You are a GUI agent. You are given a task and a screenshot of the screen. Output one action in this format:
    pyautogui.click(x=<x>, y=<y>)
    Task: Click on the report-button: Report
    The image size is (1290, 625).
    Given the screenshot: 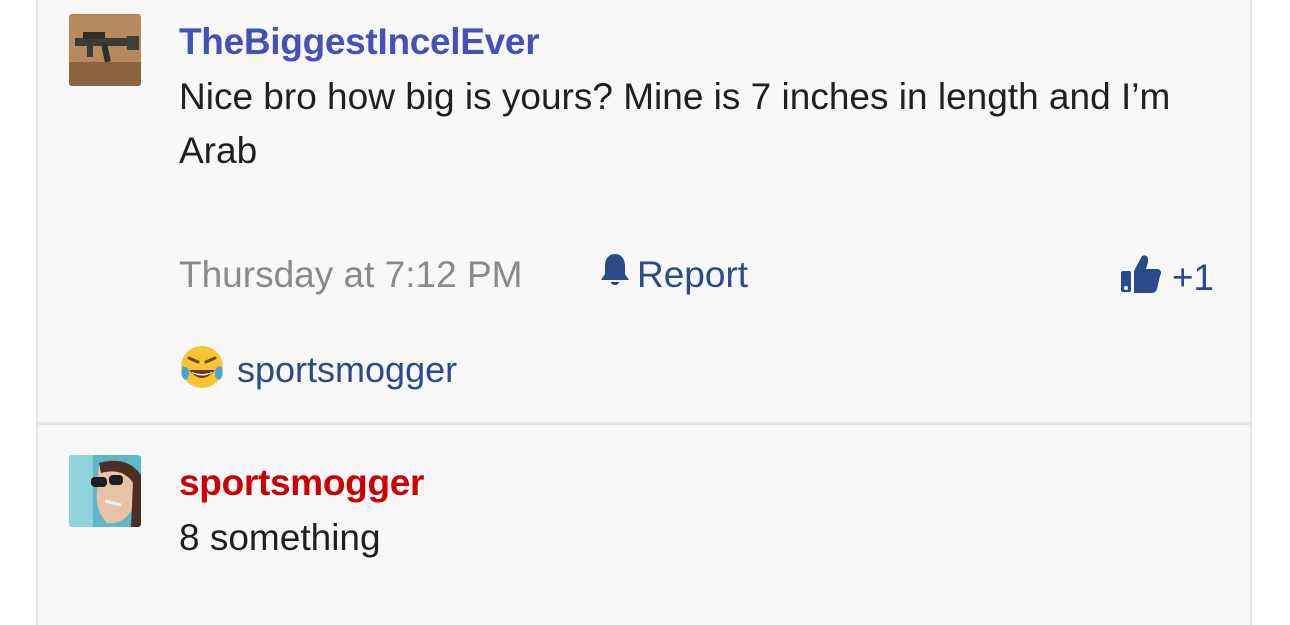 What is the action you would take?
    pyautogui.click(x=673, y=274)
    